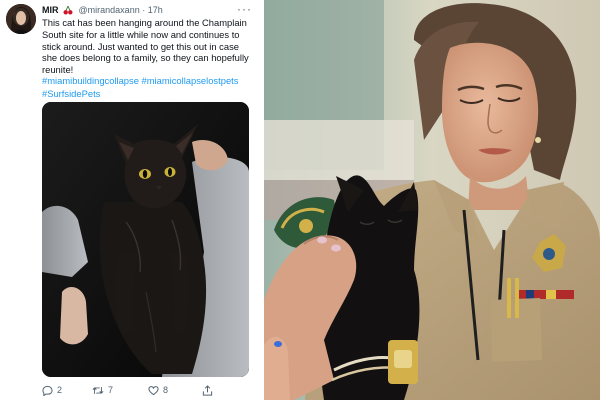 Image resolution: width=600 pixels, height=400 pixels. Describe the element at coordinates (50, 10) in the screenshot. I see `display-name: MIR` at that location.